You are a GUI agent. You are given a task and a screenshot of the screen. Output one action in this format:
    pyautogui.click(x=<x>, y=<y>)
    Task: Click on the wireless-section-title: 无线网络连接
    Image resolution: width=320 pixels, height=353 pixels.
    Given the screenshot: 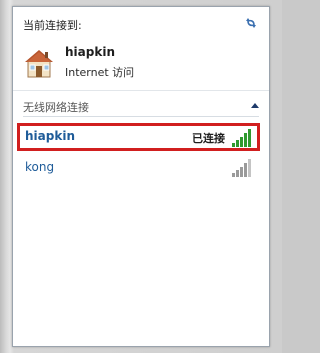 What is the action you would take?
    pyautogui.click(x=56, y=107)
    